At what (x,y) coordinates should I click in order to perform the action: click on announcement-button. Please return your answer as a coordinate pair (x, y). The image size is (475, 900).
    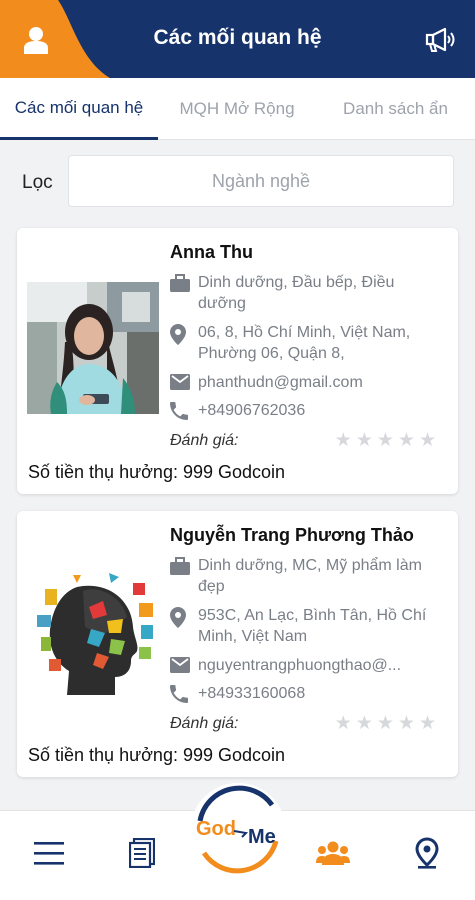
    Looking at the image, I should click on (441, 40).